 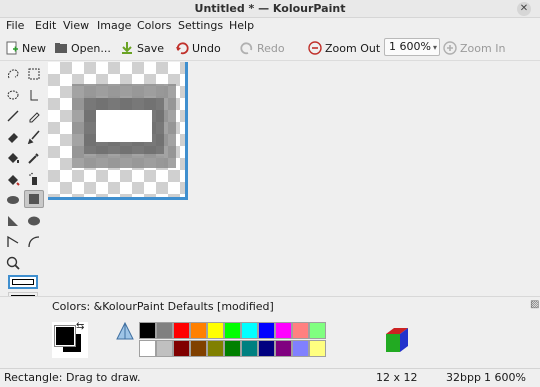 I want to click on spraycan-tool, so click(x=34, y=179).